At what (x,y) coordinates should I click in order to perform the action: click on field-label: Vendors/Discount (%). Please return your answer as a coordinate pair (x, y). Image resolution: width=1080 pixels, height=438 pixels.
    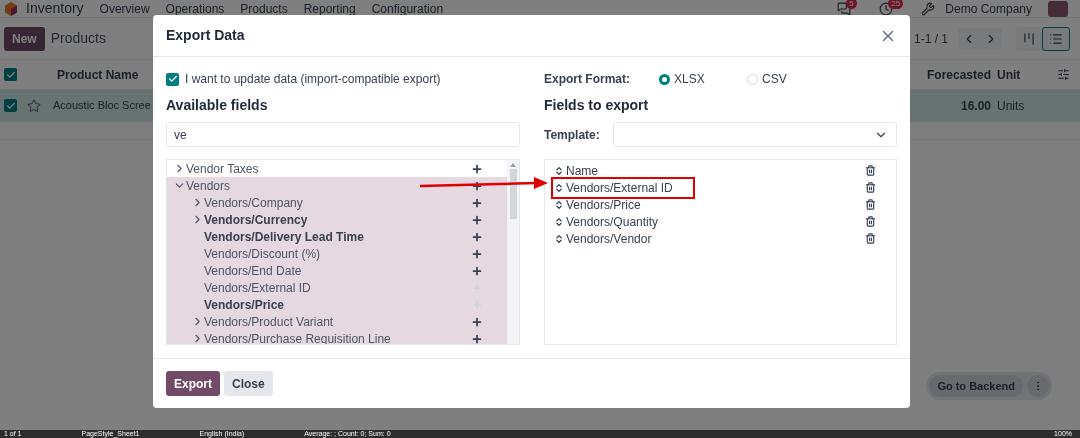
    Looking at the image, I should click on (263, 254).